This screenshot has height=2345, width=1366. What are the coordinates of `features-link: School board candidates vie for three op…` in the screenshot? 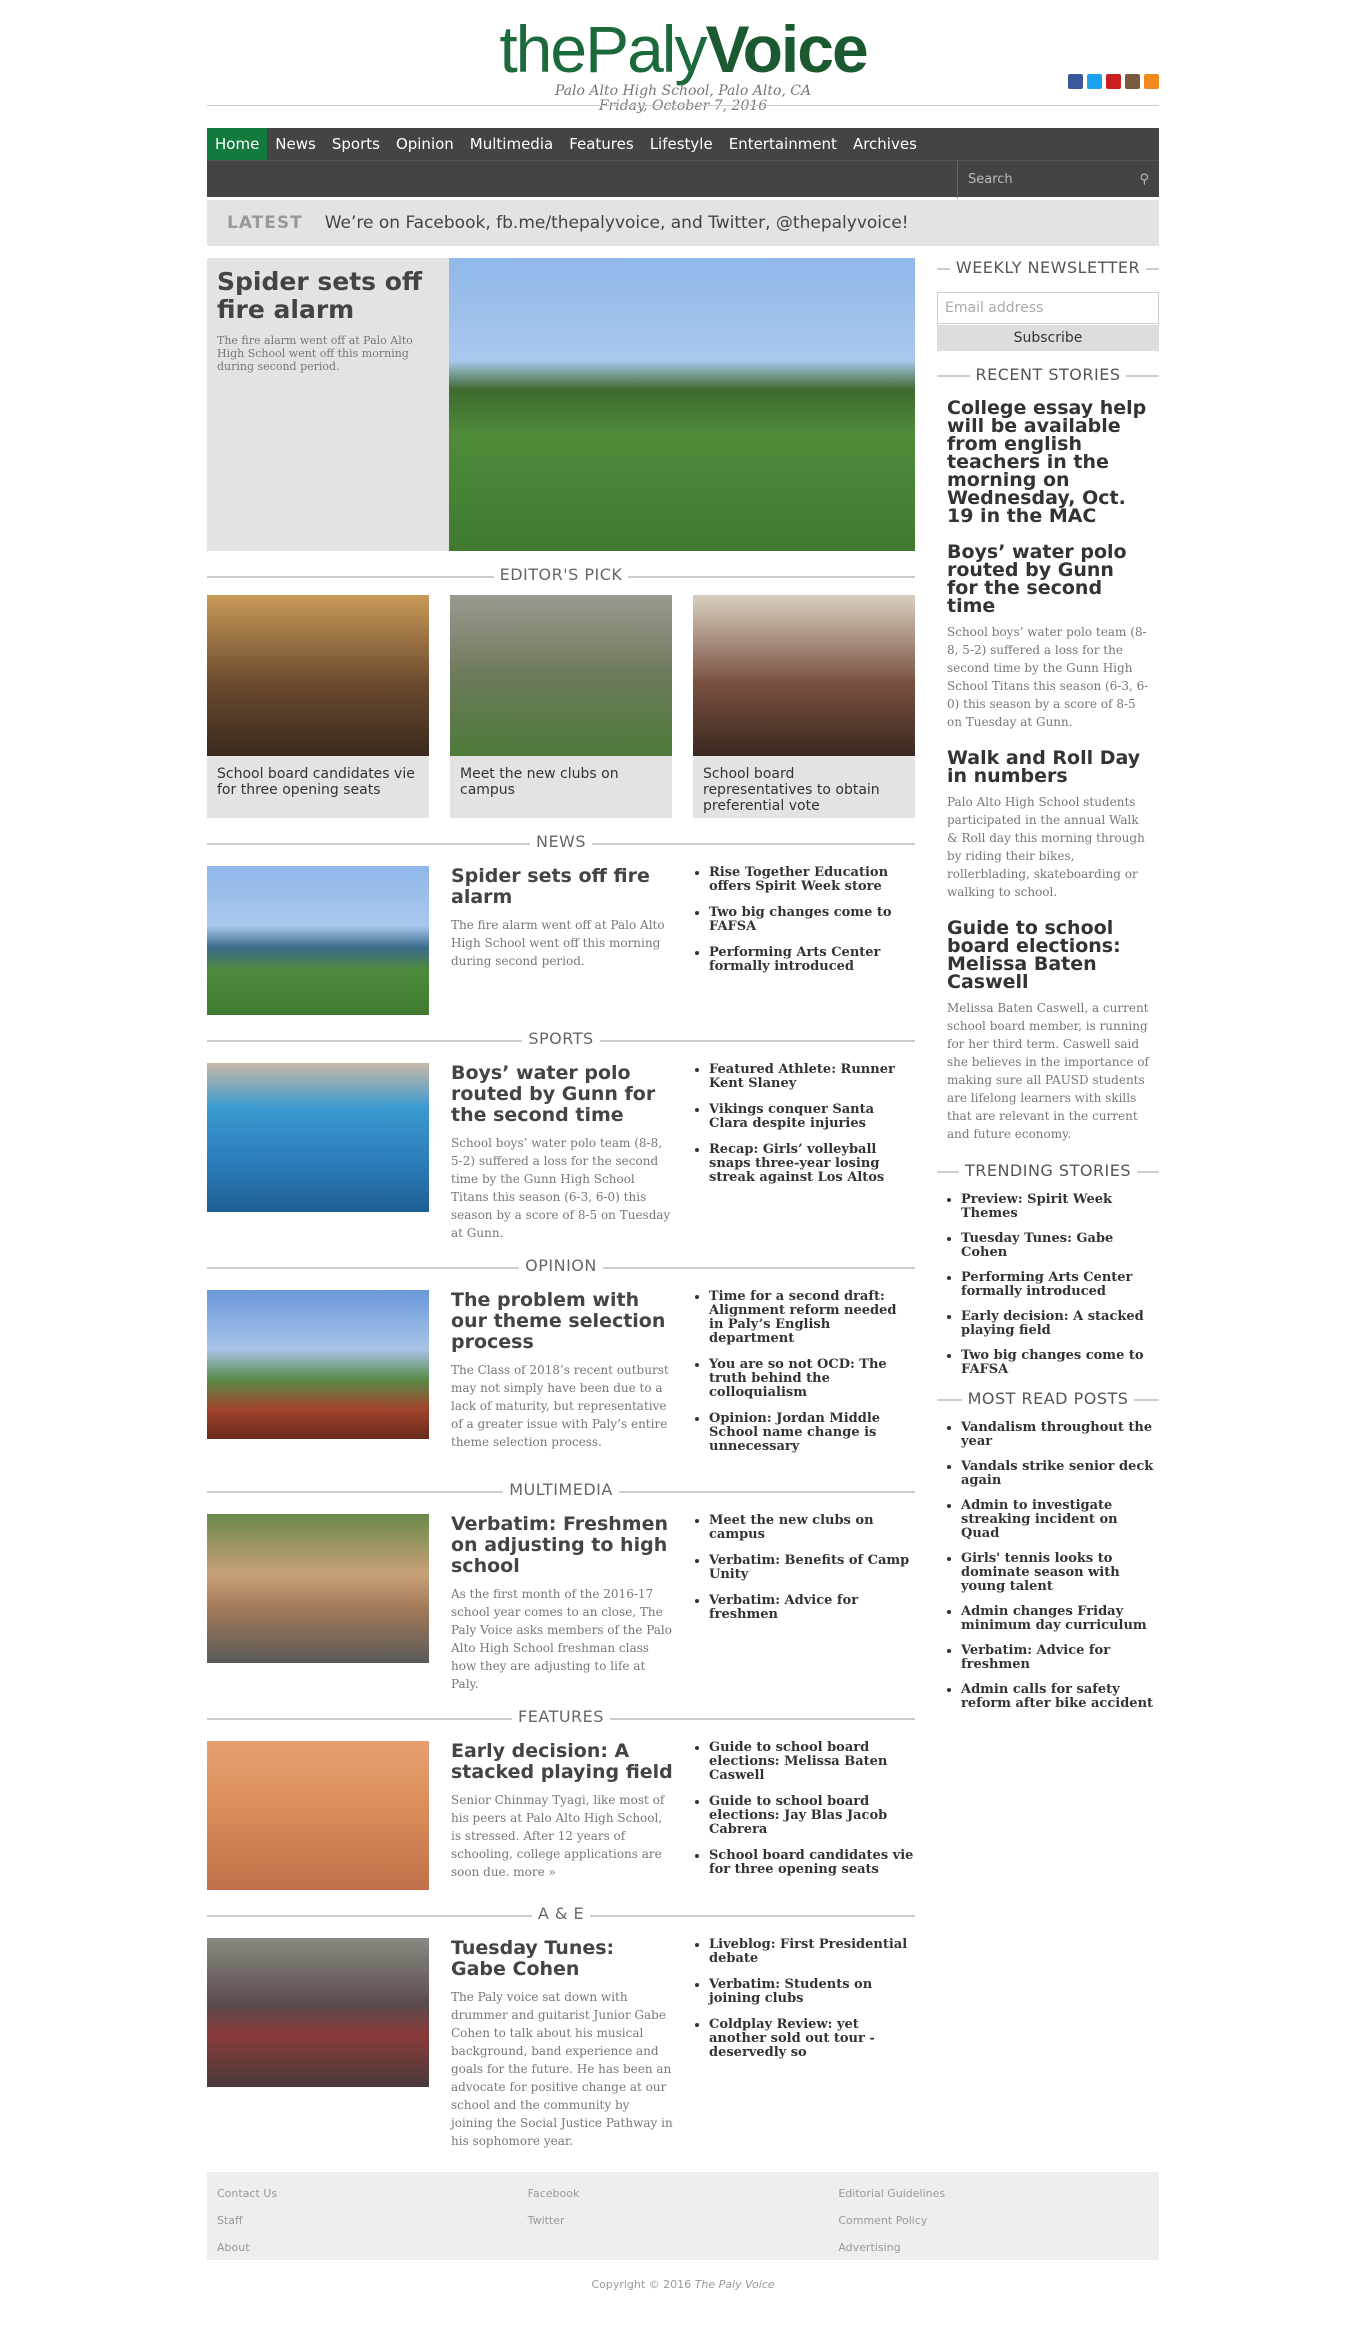 It's located at (812, 1863).